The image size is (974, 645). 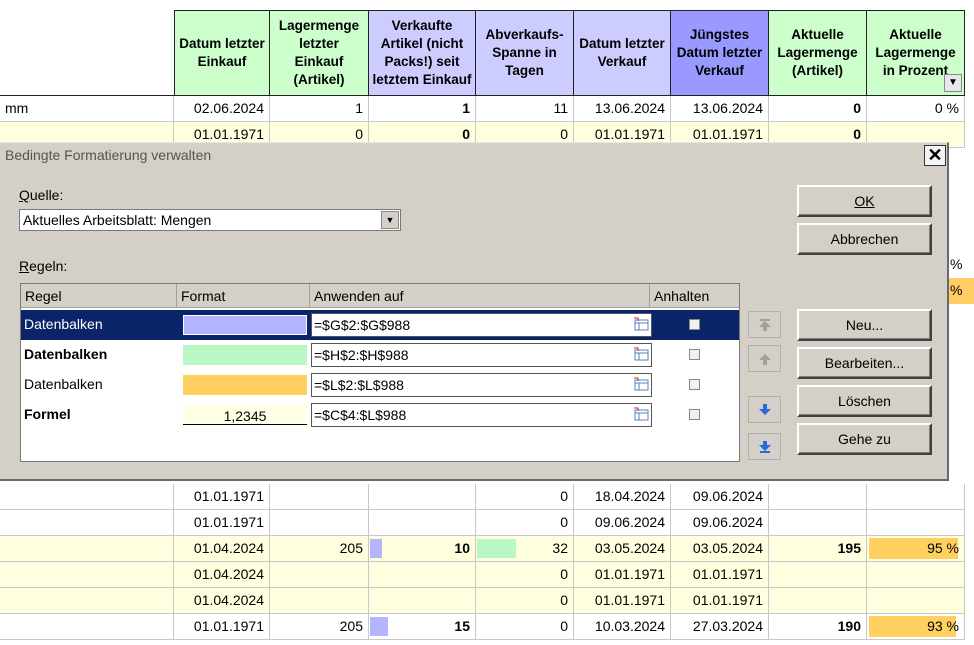 What do you see at coordinates (222, 53) in the screenshot?
I see `header-datum-letzter-einkauf: Datum letzter Einkauf` at bounding box center [222, 53].